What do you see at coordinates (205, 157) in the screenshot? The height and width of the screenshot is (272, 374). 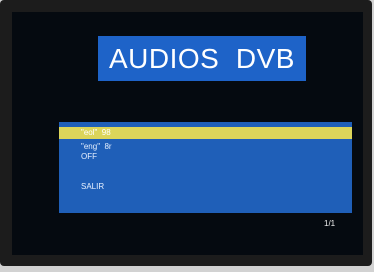 I see `menu-item-off: OFF` at bounding box center [205, 157].